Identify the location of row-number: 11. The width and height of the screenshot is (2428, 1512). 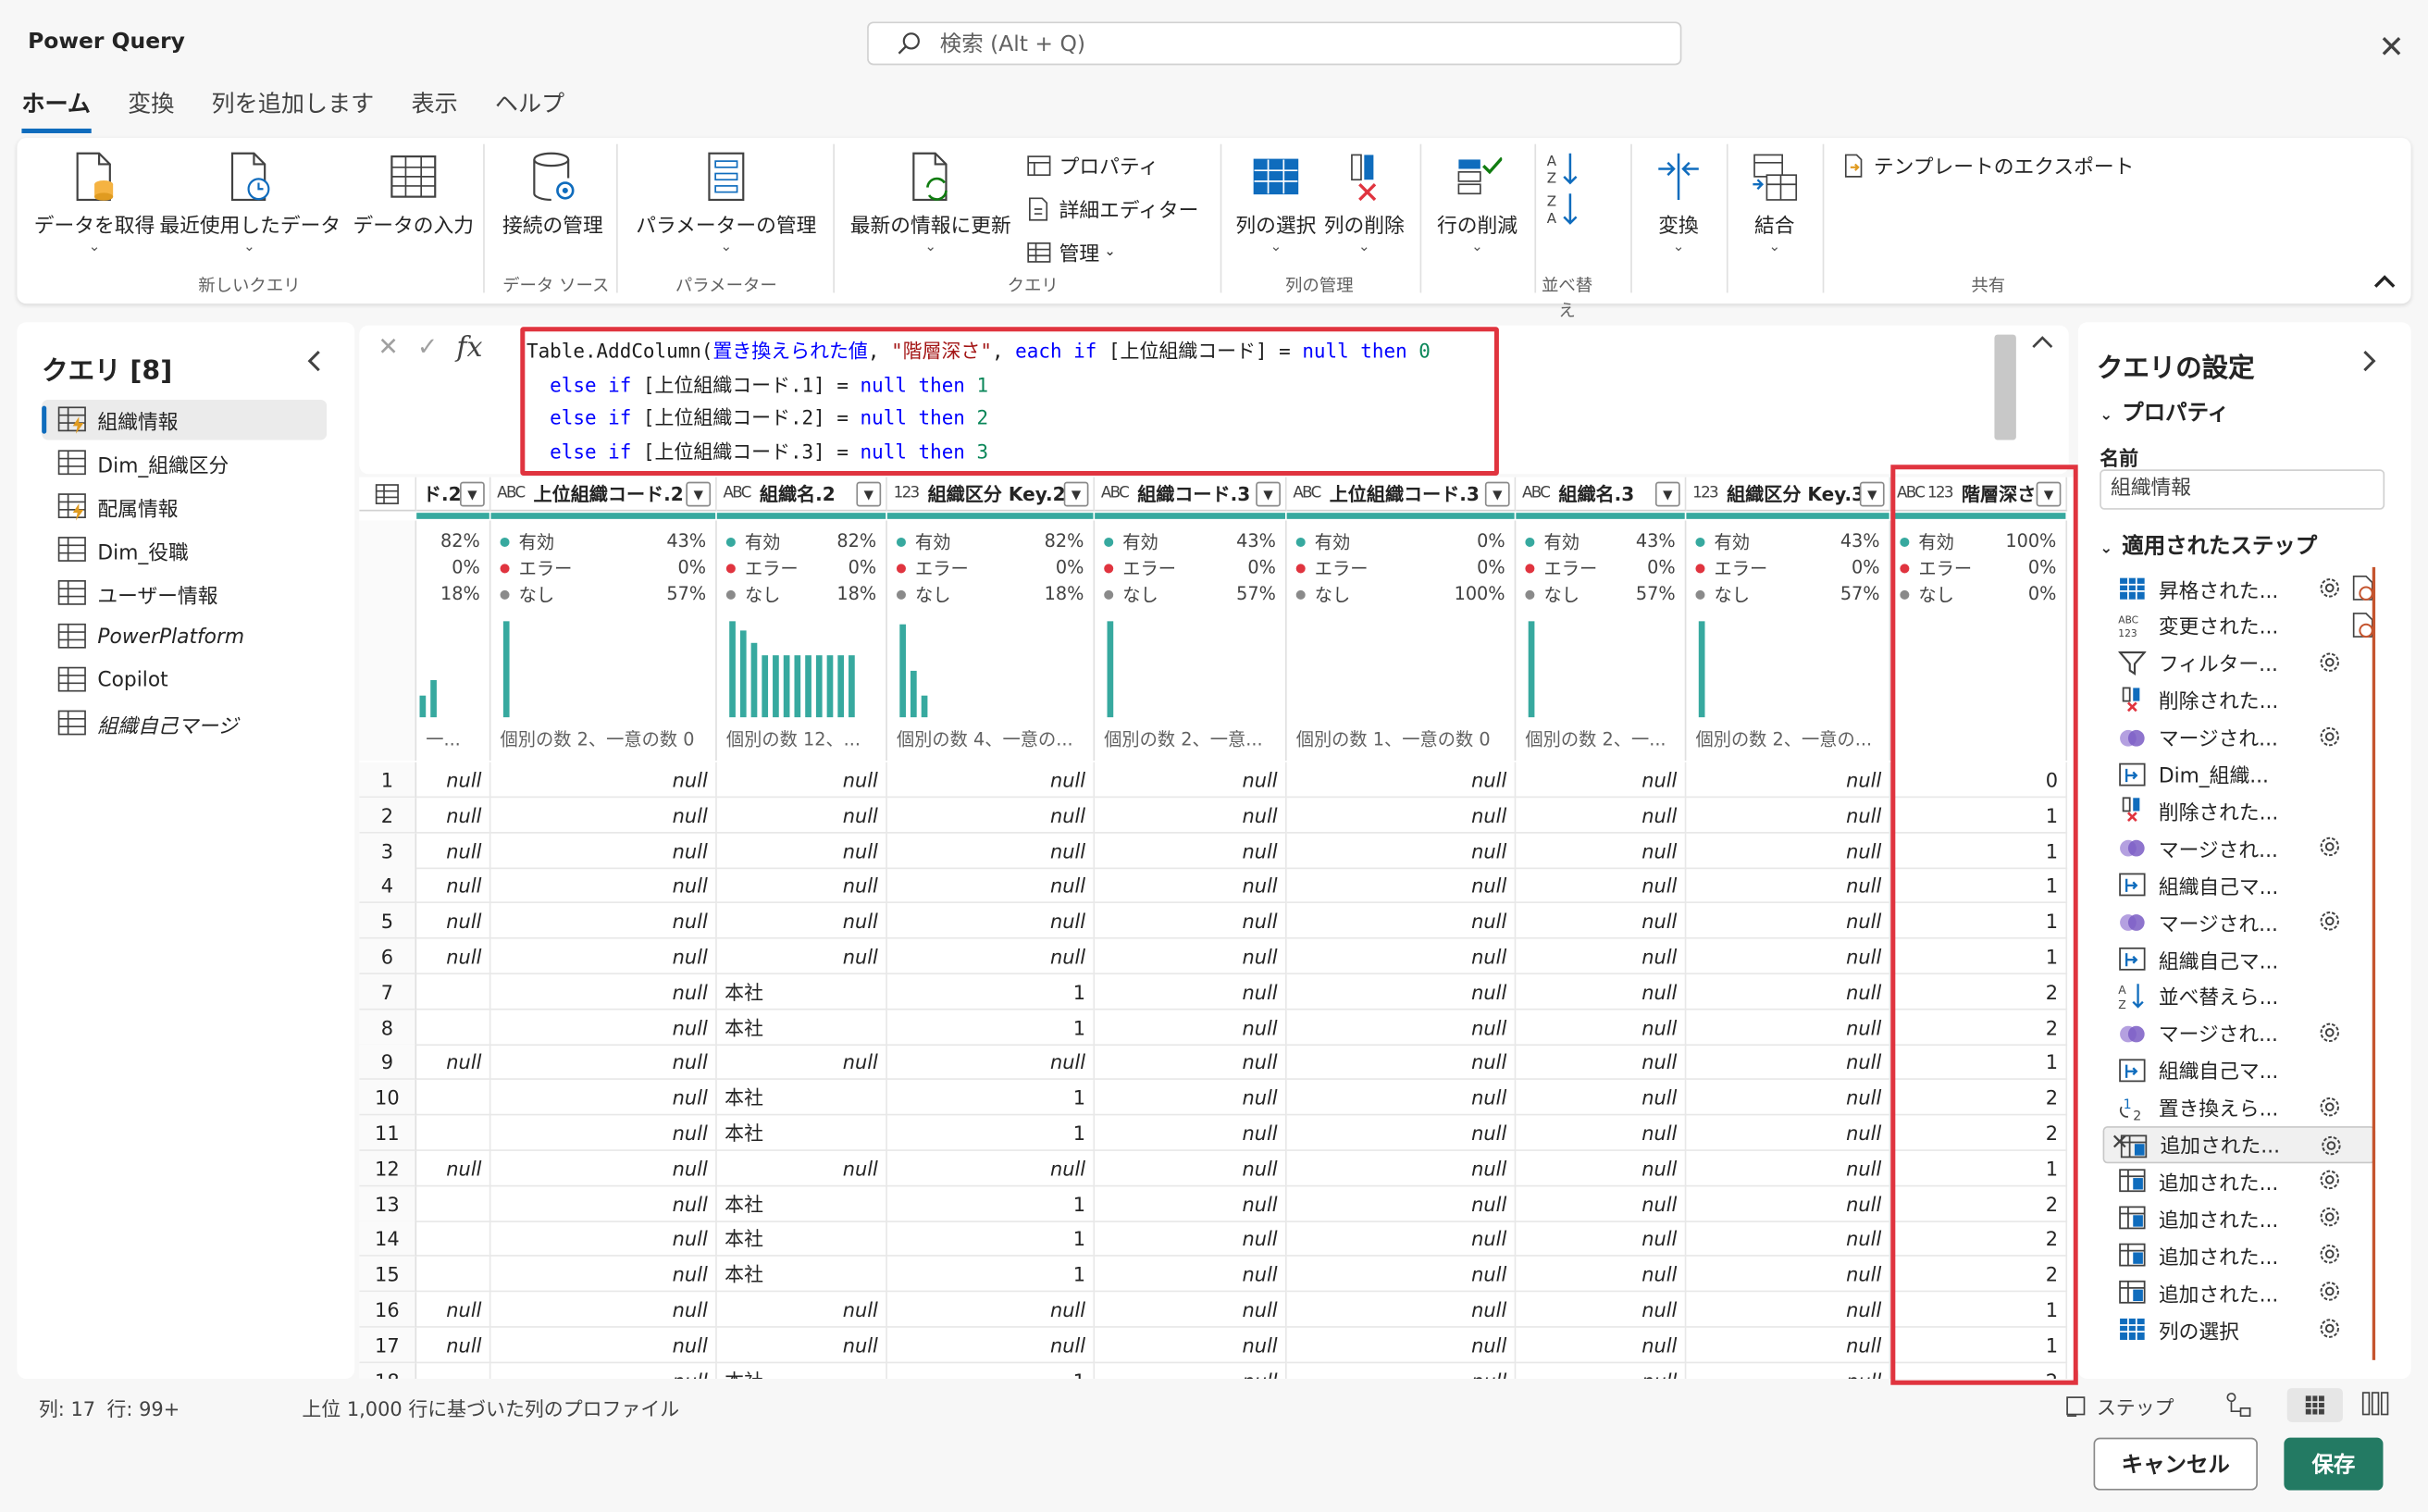
(388, 1133).